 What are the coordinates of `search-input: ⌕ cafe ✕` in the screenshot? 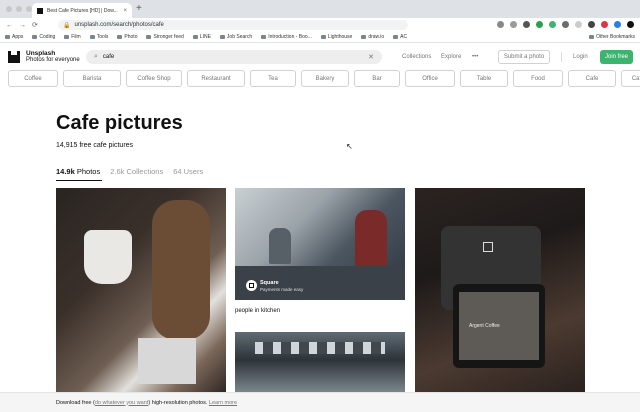 It's located at (234, 57).